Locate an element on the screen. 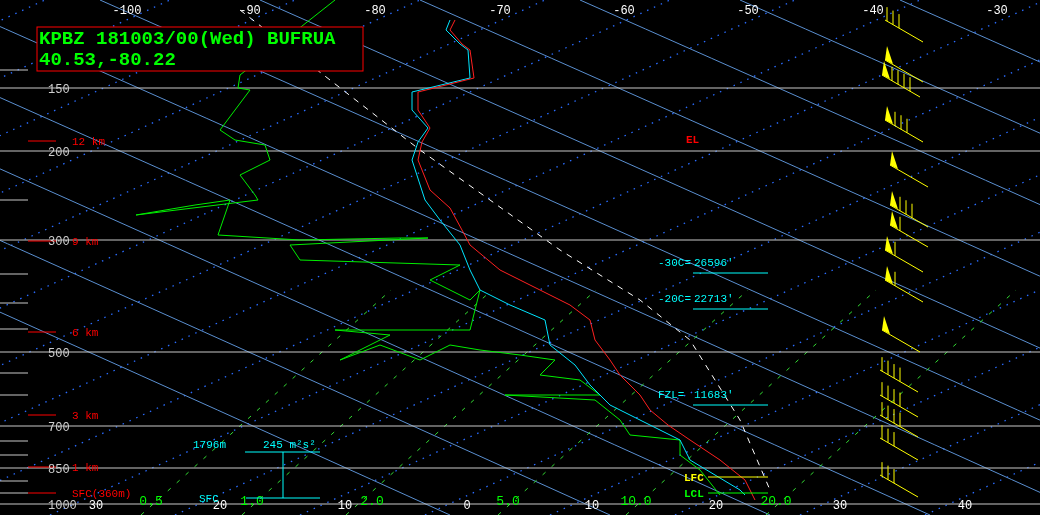 The height and width of the screenshot is (515, 1040). pressure-label: 700 is located at coordinates (59, 428).